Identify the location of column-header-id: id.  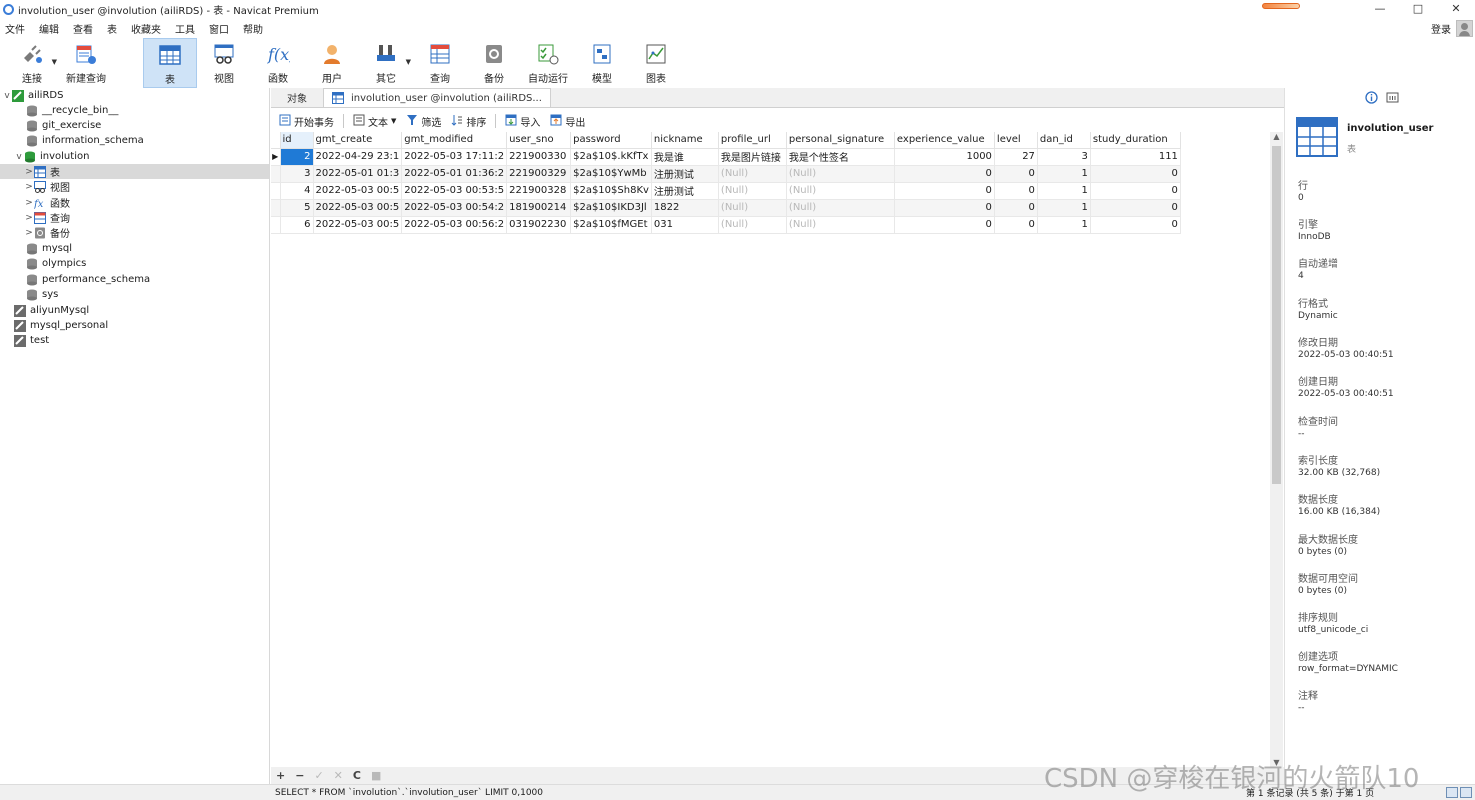
(297, 140).